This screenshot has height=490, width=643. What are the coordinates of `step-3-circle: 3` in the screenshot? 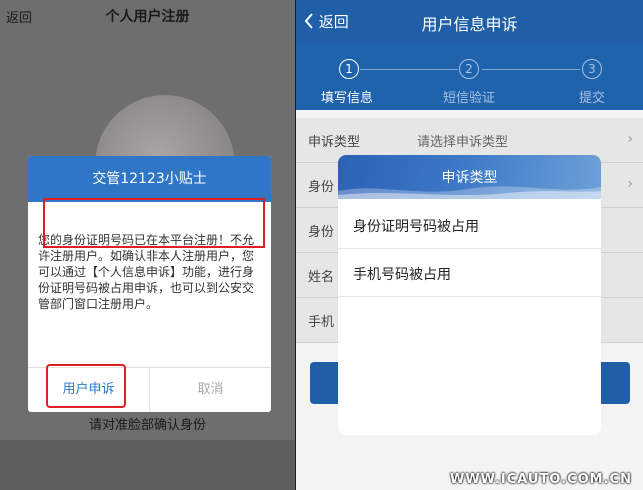 It's located at (592, 69).